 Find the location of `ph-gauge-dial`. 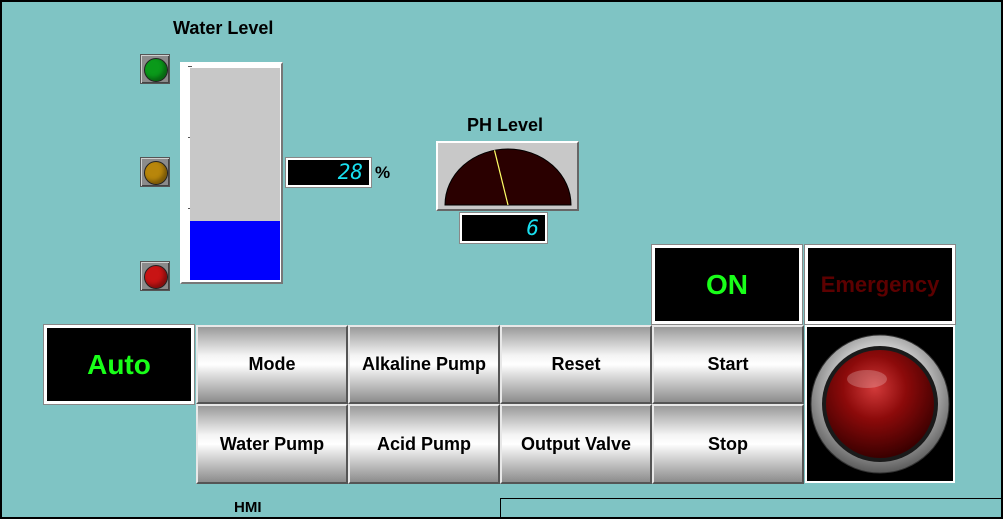

ph-gauge-dial is located at coordinates (508, 177).